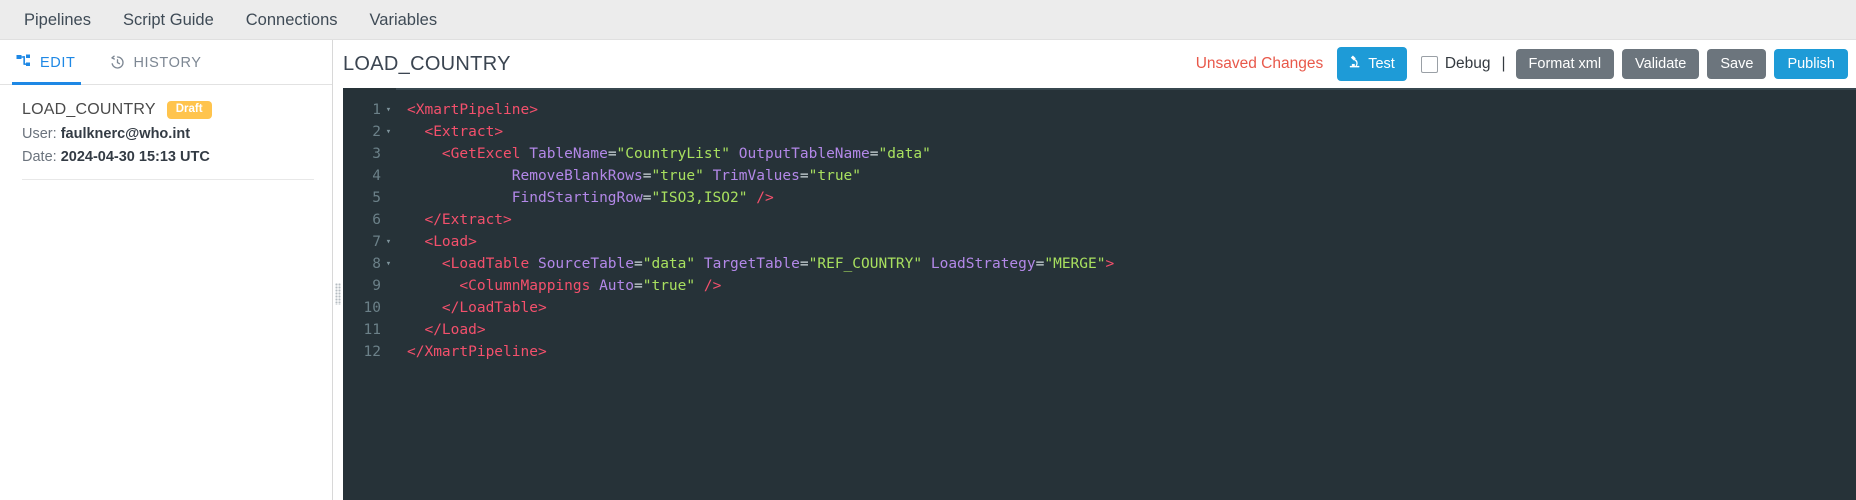 This screenshot has width=1856, height=500. Describe the element at coordinates (24, 62) in the screenshot. I see `pipeline-icon` at that location.